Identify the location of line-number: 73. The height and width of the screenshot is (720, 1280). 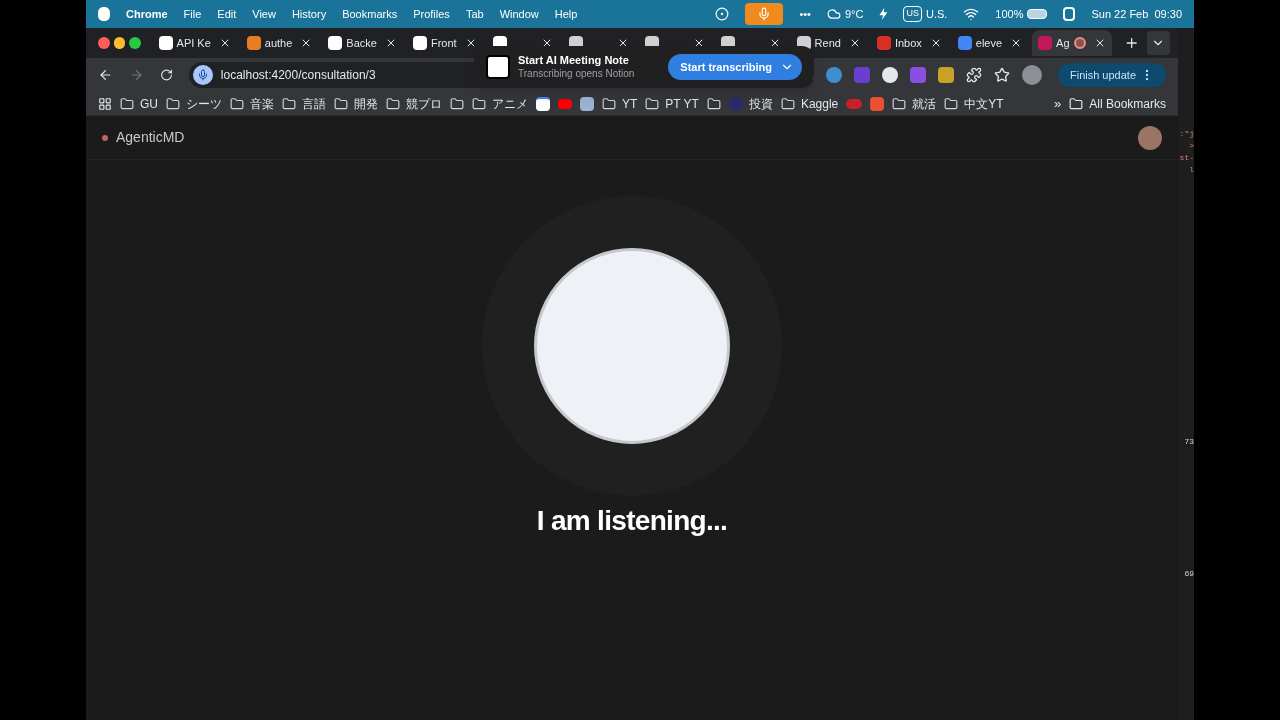
(1189, 442).